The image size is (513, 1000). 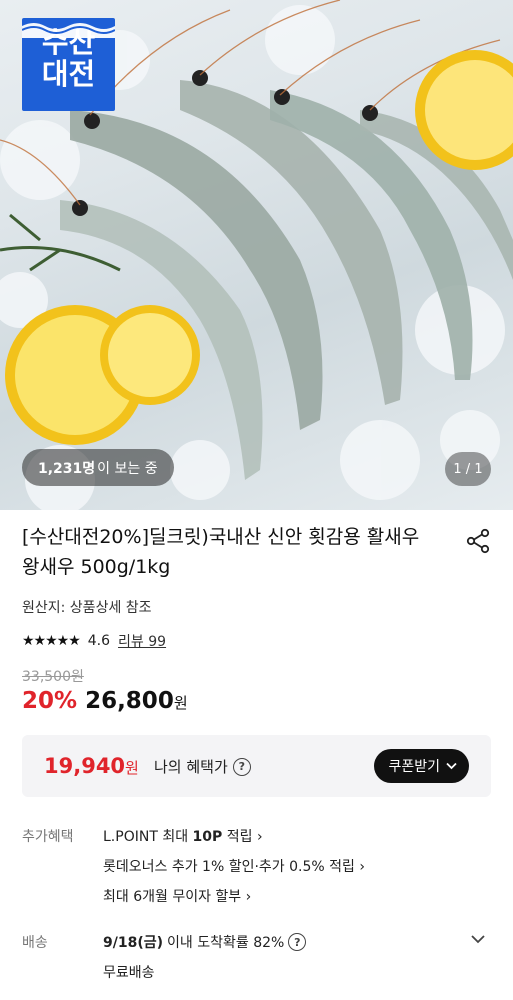 I want to click on lpoint-benefit: L.POINT 최대 10P 적립 ›, so click(x=183, y=836).